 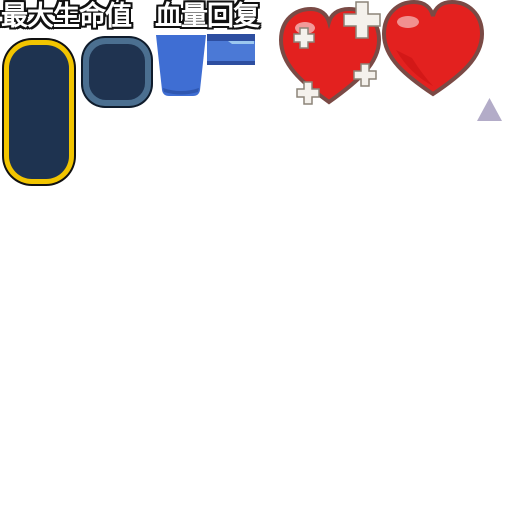 What do you see at coordinates (231, 51) in the screenshot?
I see `blue-bar-strip` at bounding box center [231, 51].